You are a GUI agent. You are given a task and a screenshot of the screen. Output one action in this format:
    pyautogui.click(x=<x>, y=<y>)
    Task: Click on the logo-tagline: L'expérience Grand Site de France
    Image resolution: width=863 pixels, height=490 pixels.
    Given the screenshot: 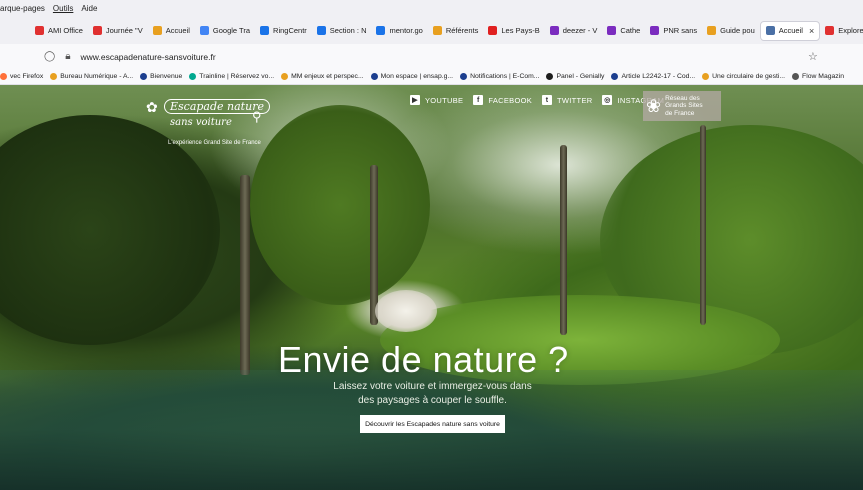 What is the action you would take?
    pyautogui.click(x=214, y=143)
    